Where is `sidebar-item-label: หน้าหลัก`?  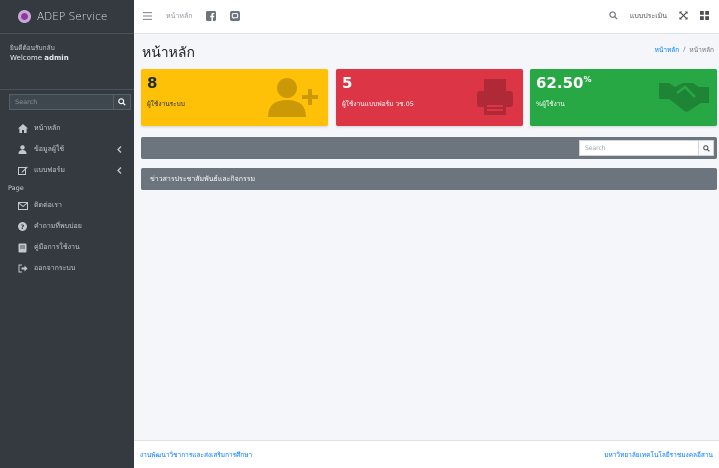
sidebar-item-label: หน้าหลัก is located at coordinates (47, 128).